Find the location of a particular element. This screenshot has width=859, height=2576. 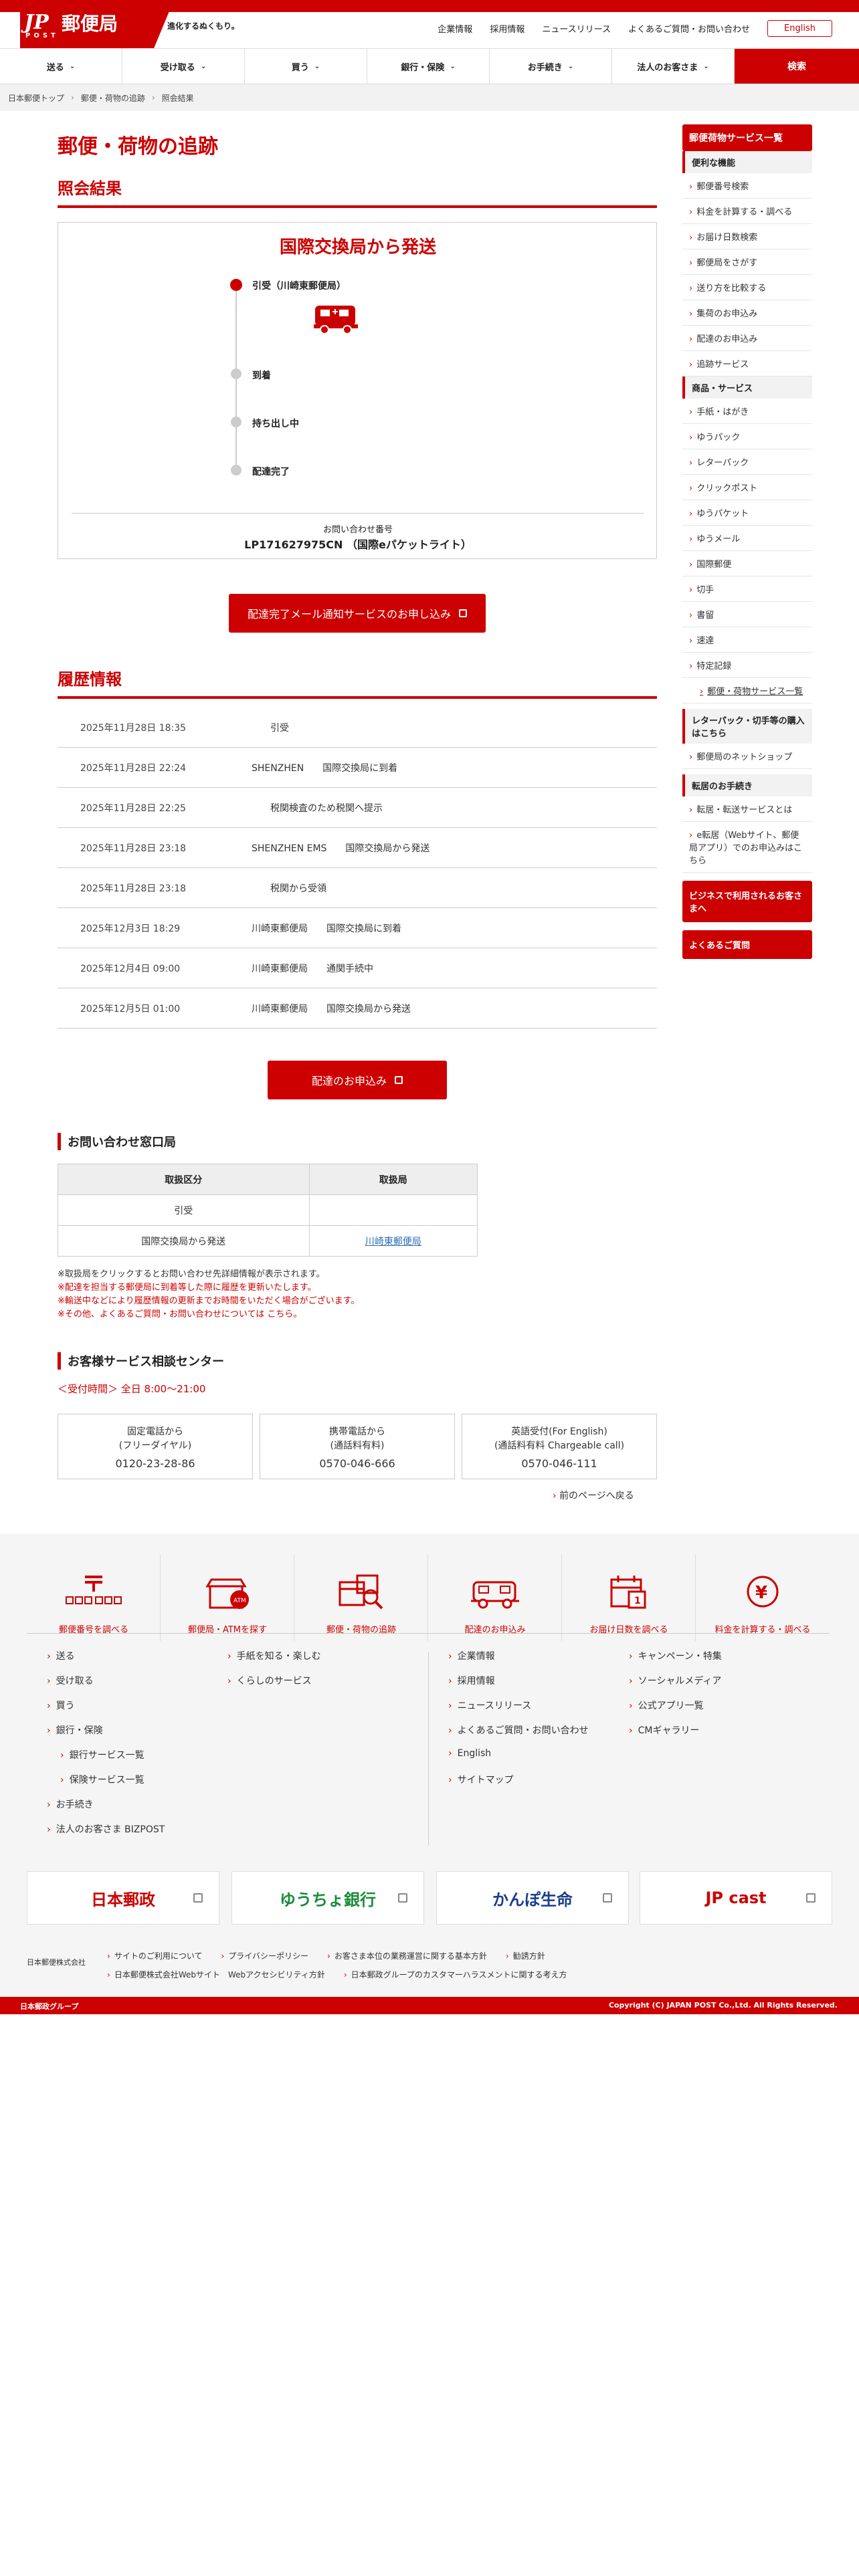

footer-link: くらしのサービス is located at coordinates (274, 1686).